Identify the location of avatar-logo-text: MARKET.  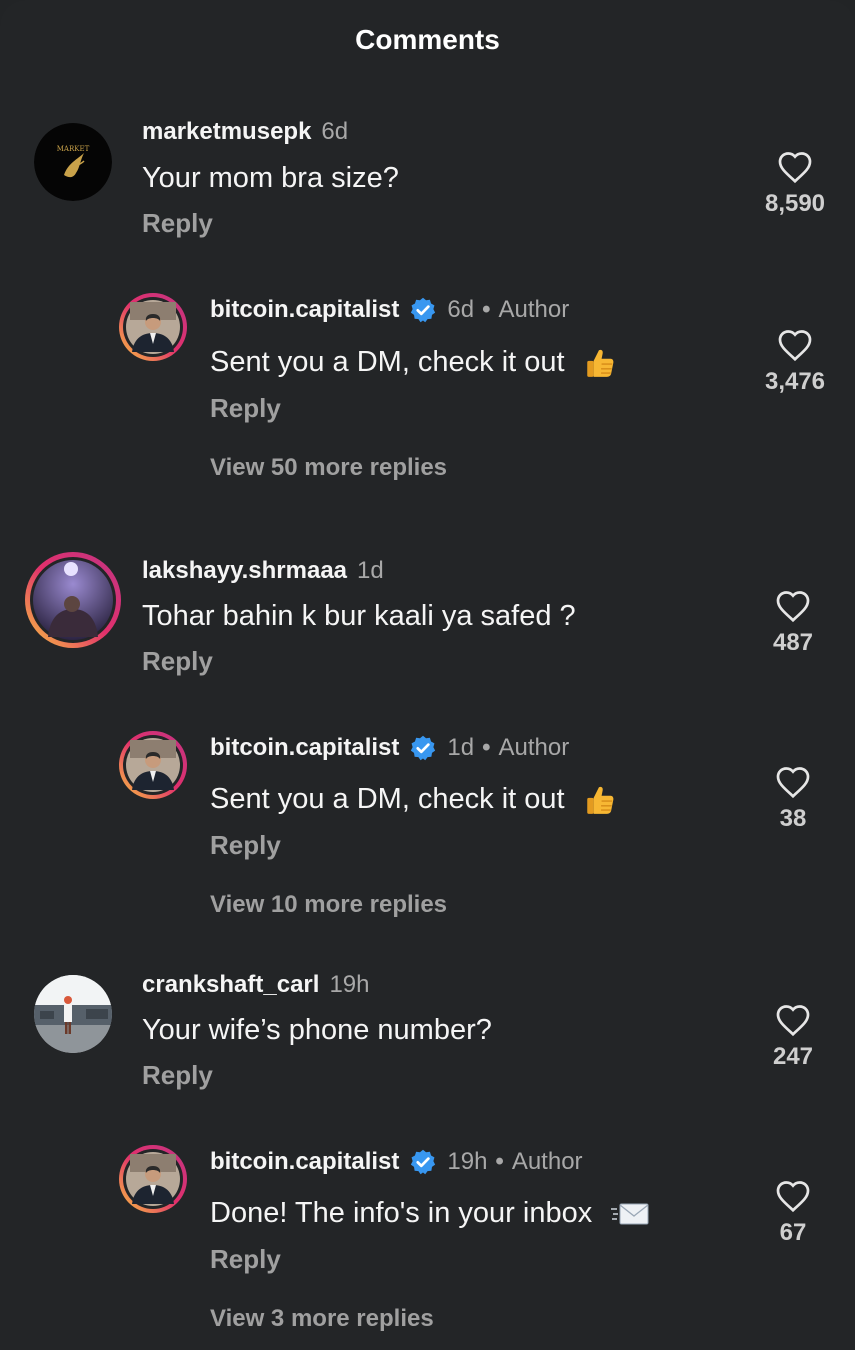
(73, 149).